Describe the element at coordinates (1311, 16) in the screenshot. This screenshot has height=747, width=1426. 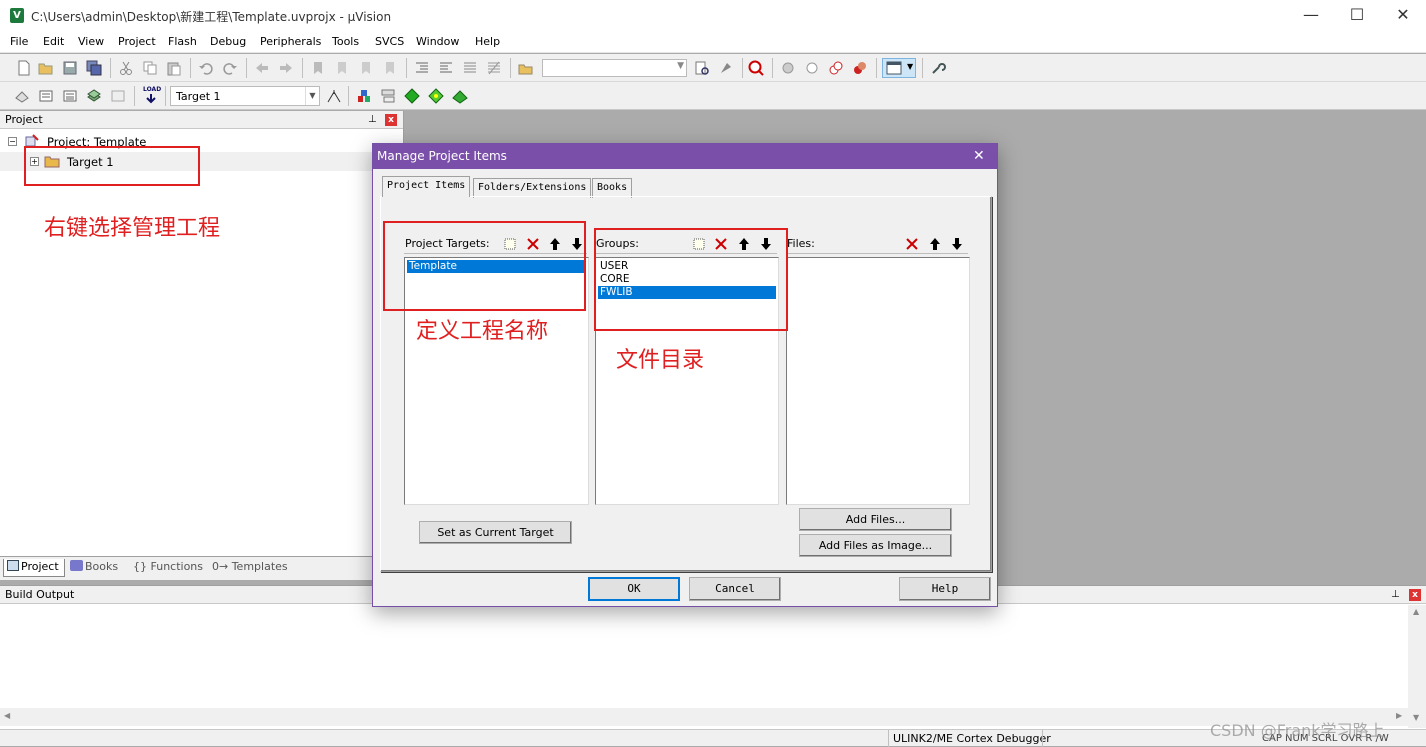
I see `minimize-button: —` at that location.